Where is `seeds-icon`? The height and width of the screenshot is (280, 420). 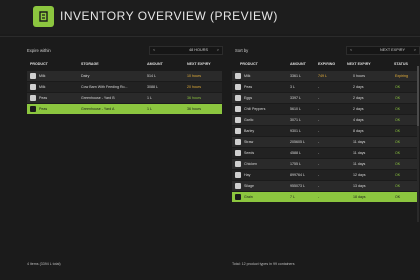
seeds-icon is located at coordinates (238, 153).